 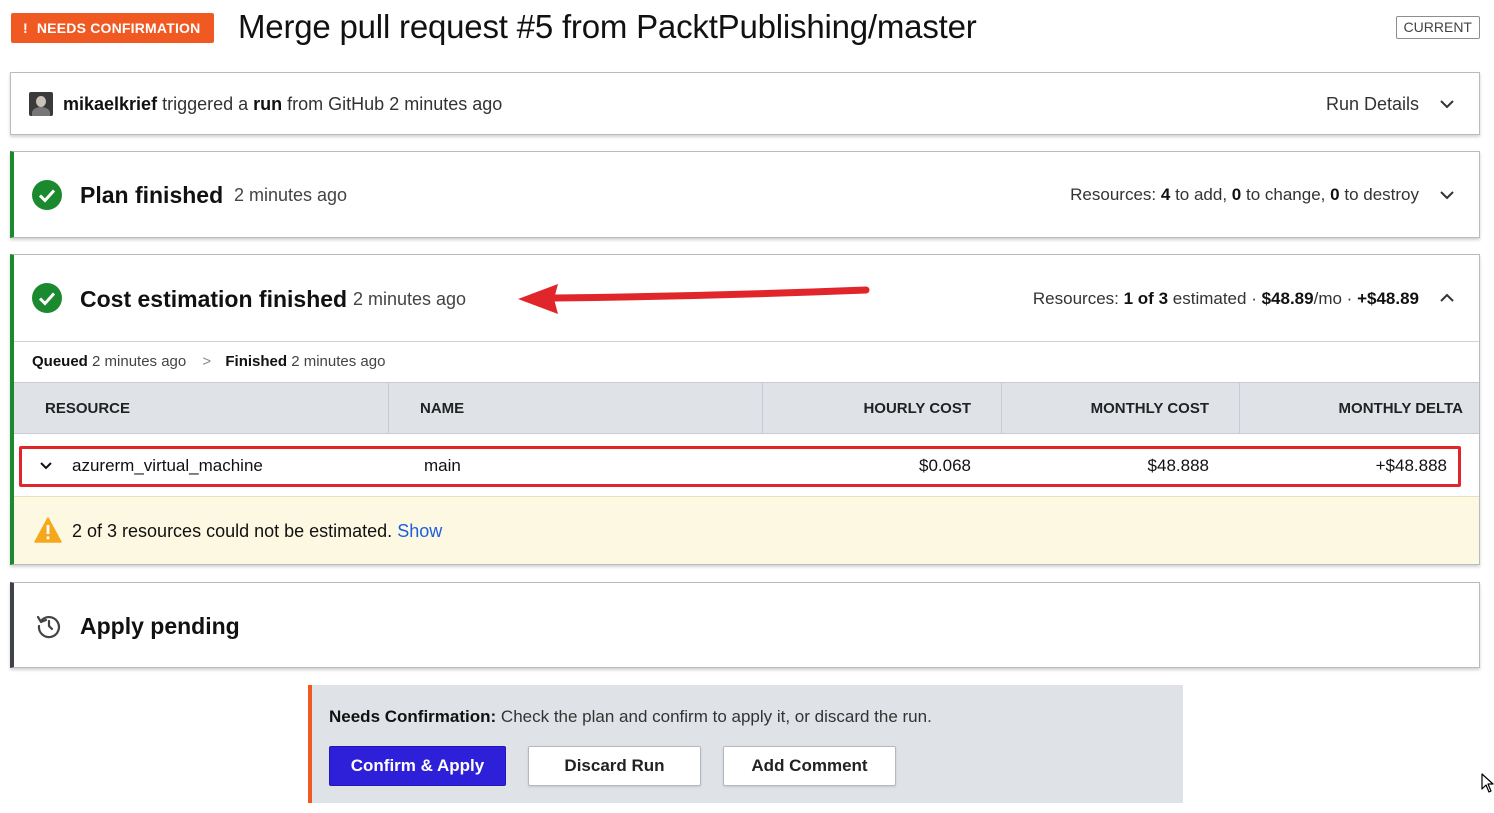 I want to click on column-header-resource: RESOURCE, so click(x=201, y=408).